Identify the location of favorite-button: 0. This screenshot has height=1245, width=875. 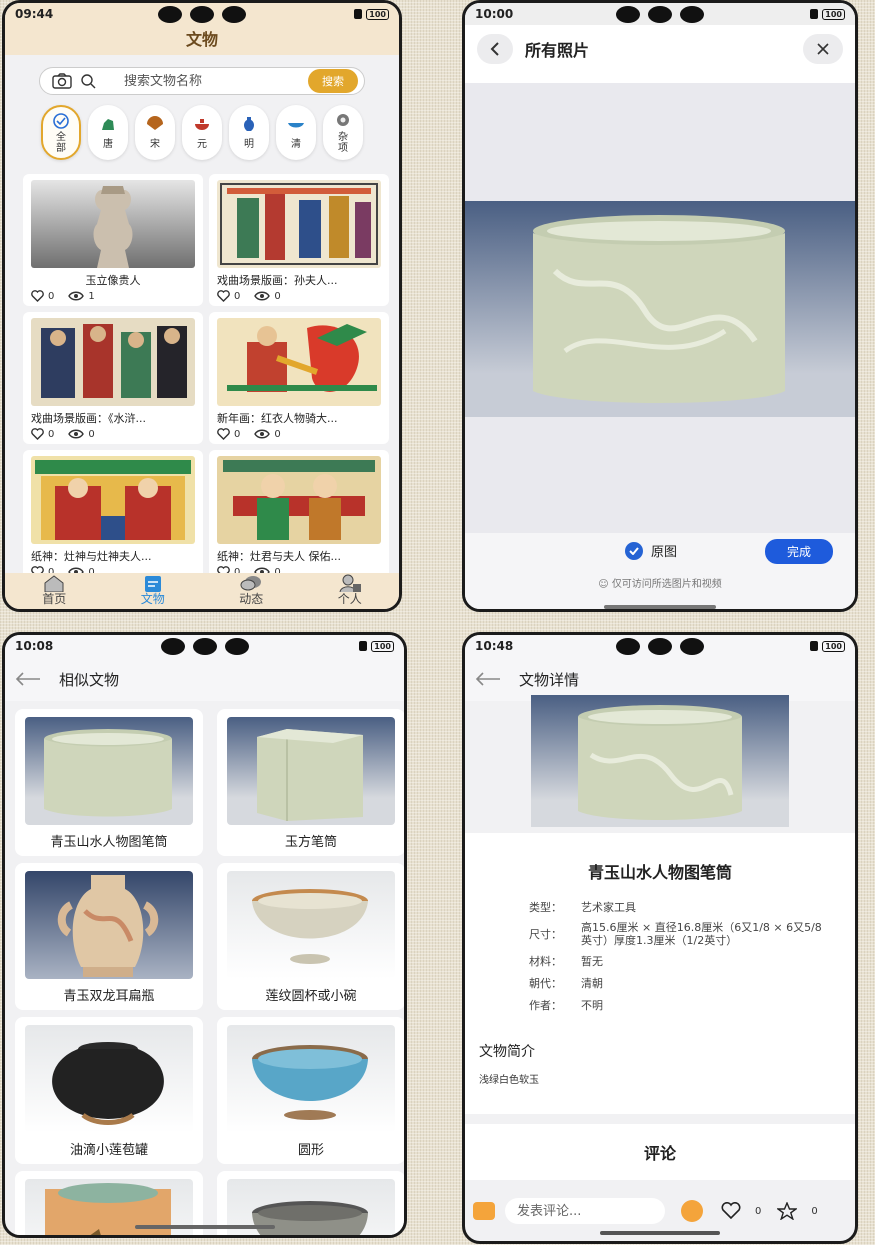
(797, 1211).